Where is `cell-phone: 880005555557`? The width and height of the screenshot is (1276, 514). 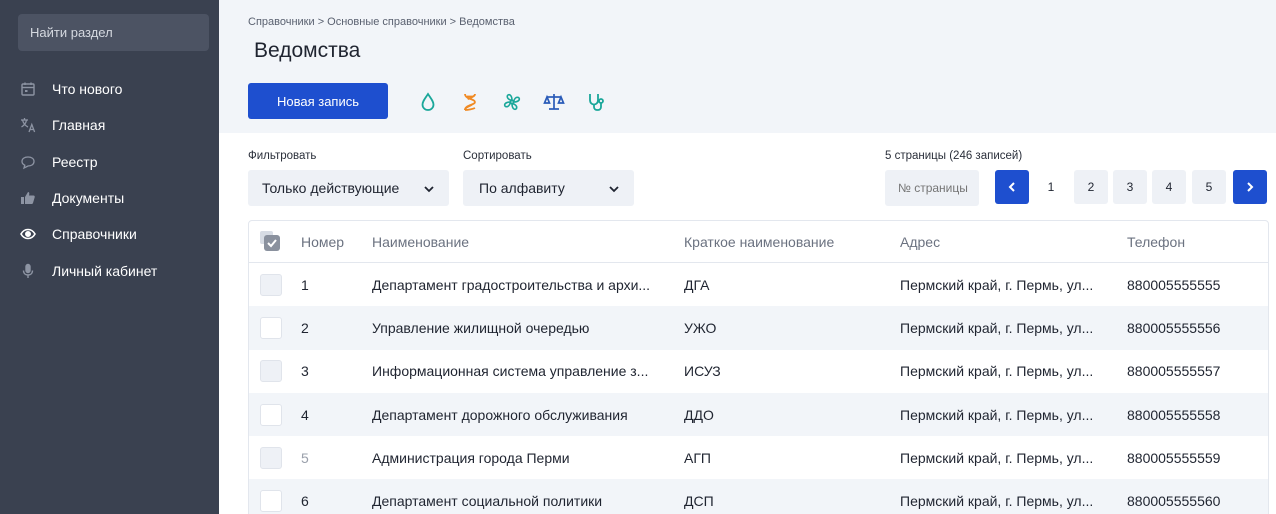 cell-phone: 880005555557 is located at coordinates (1174, 371).